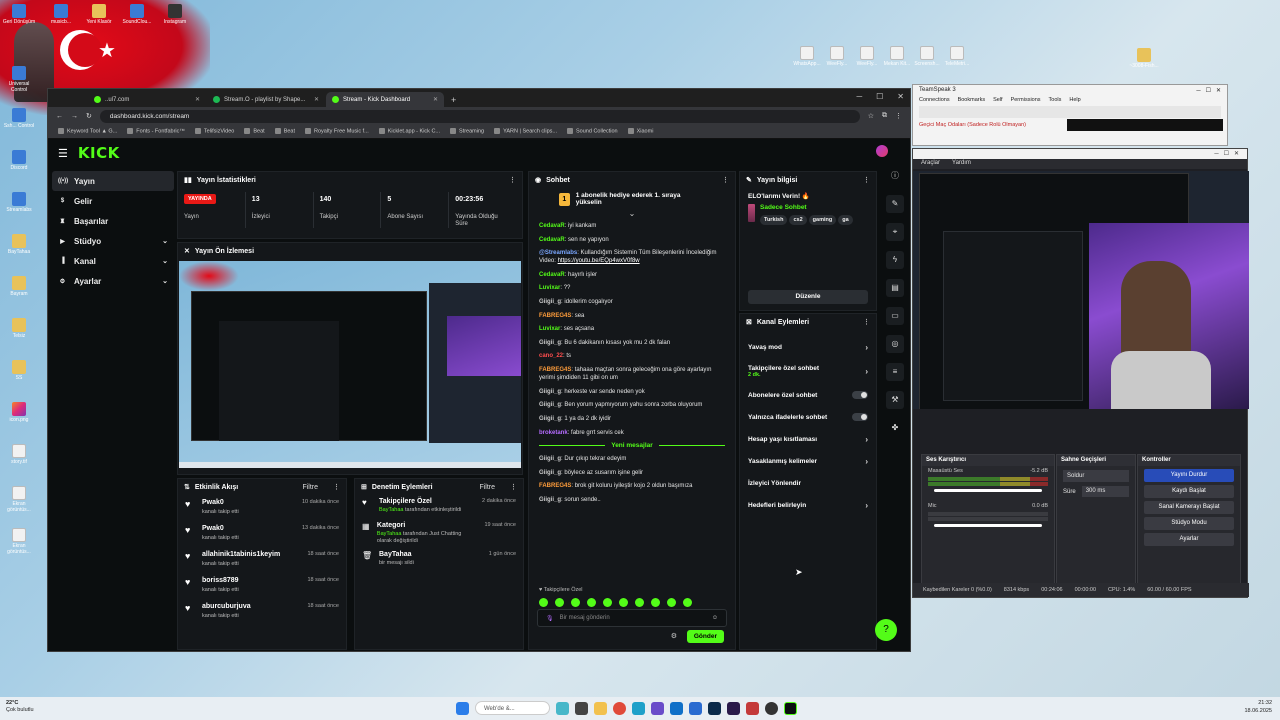 The width and height of the screenshot is (1280, 720). Describe the element at coordinates (632, 316) in the screenshot. I see `chat-message: FABREG4S: sea` at that location.